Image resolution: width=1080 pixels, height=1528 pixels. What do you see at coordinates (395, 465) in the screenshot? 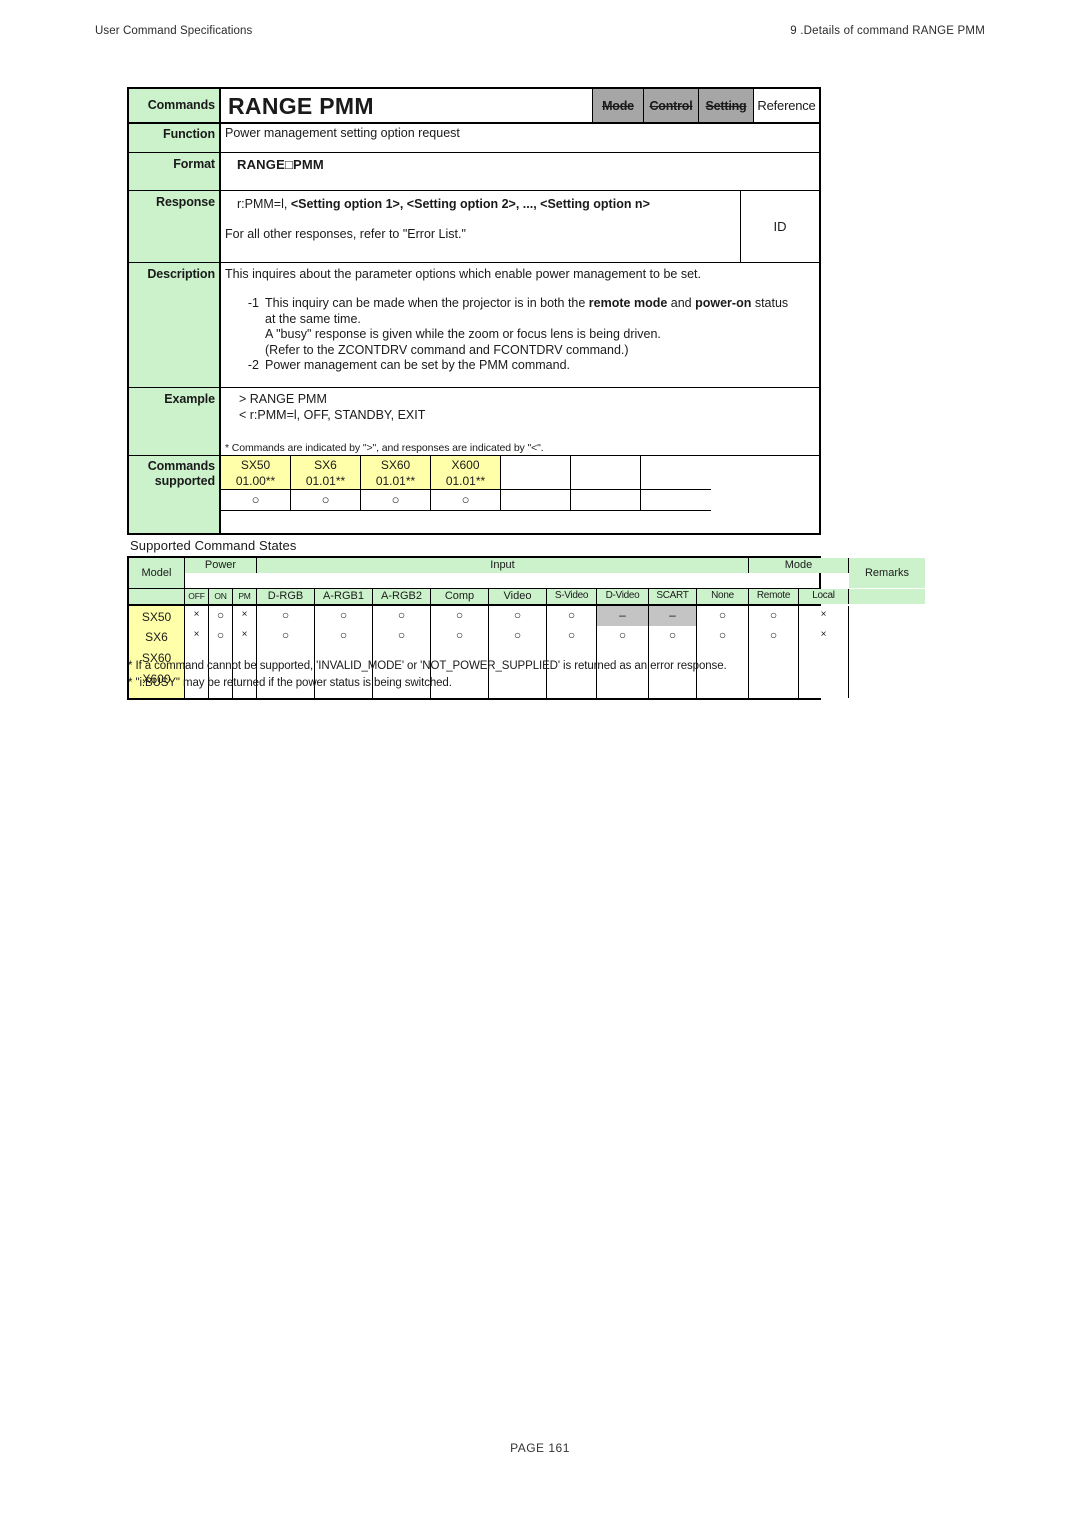
I see `commands-supported-model-name: SX60` at bounding box center [395, 465].